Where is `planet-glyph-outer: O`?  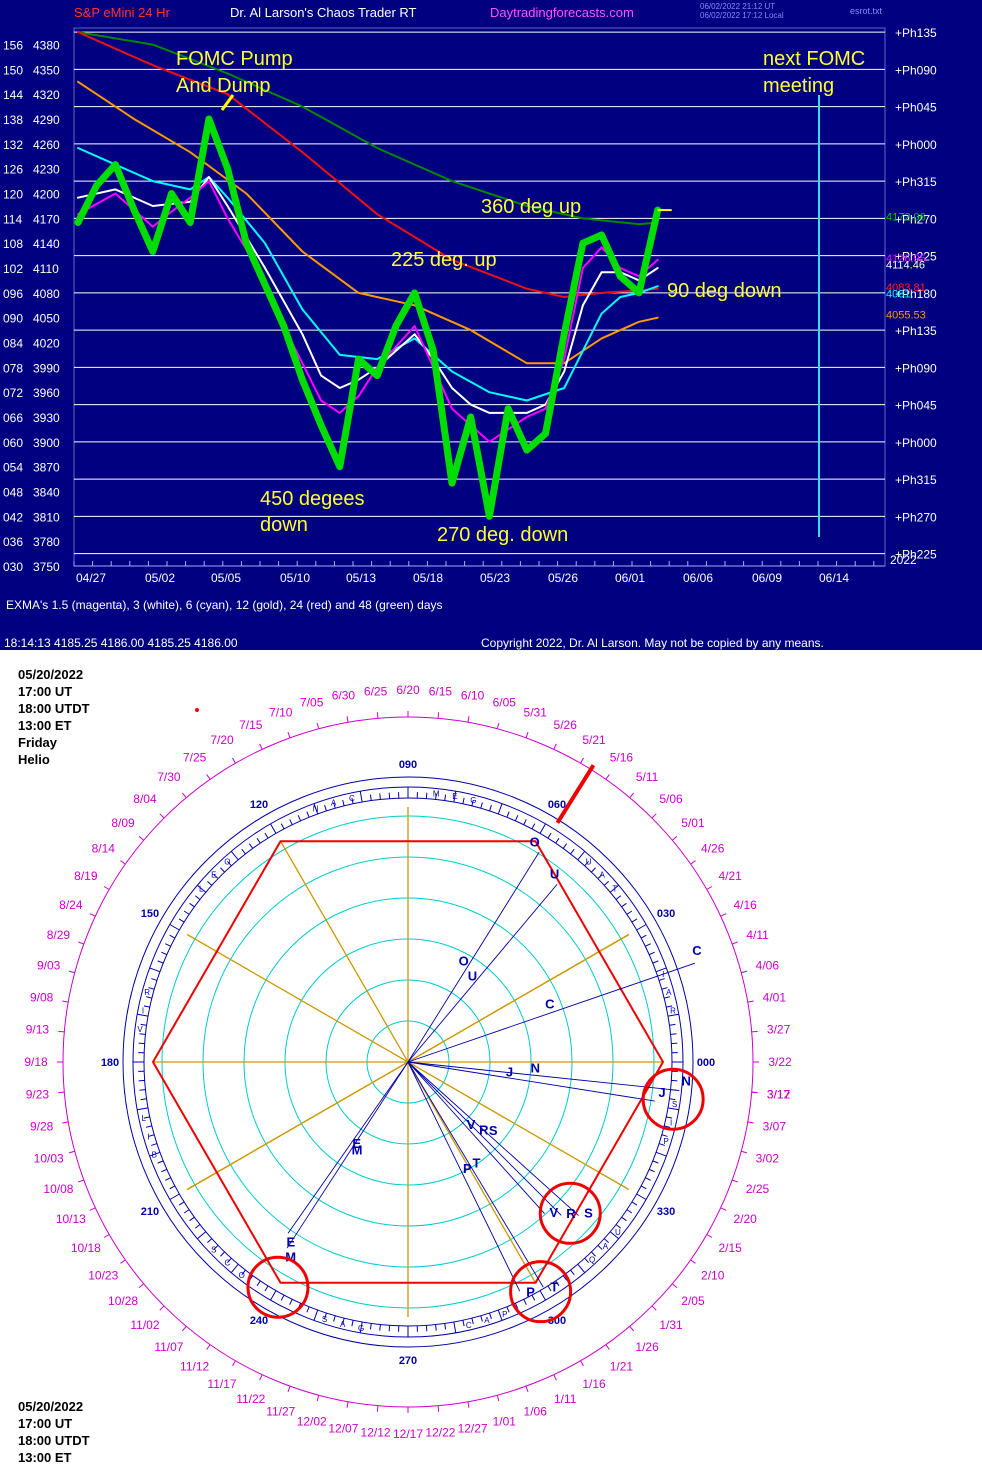
planet-glyph-outer: O is located at coordinates (535, 842).